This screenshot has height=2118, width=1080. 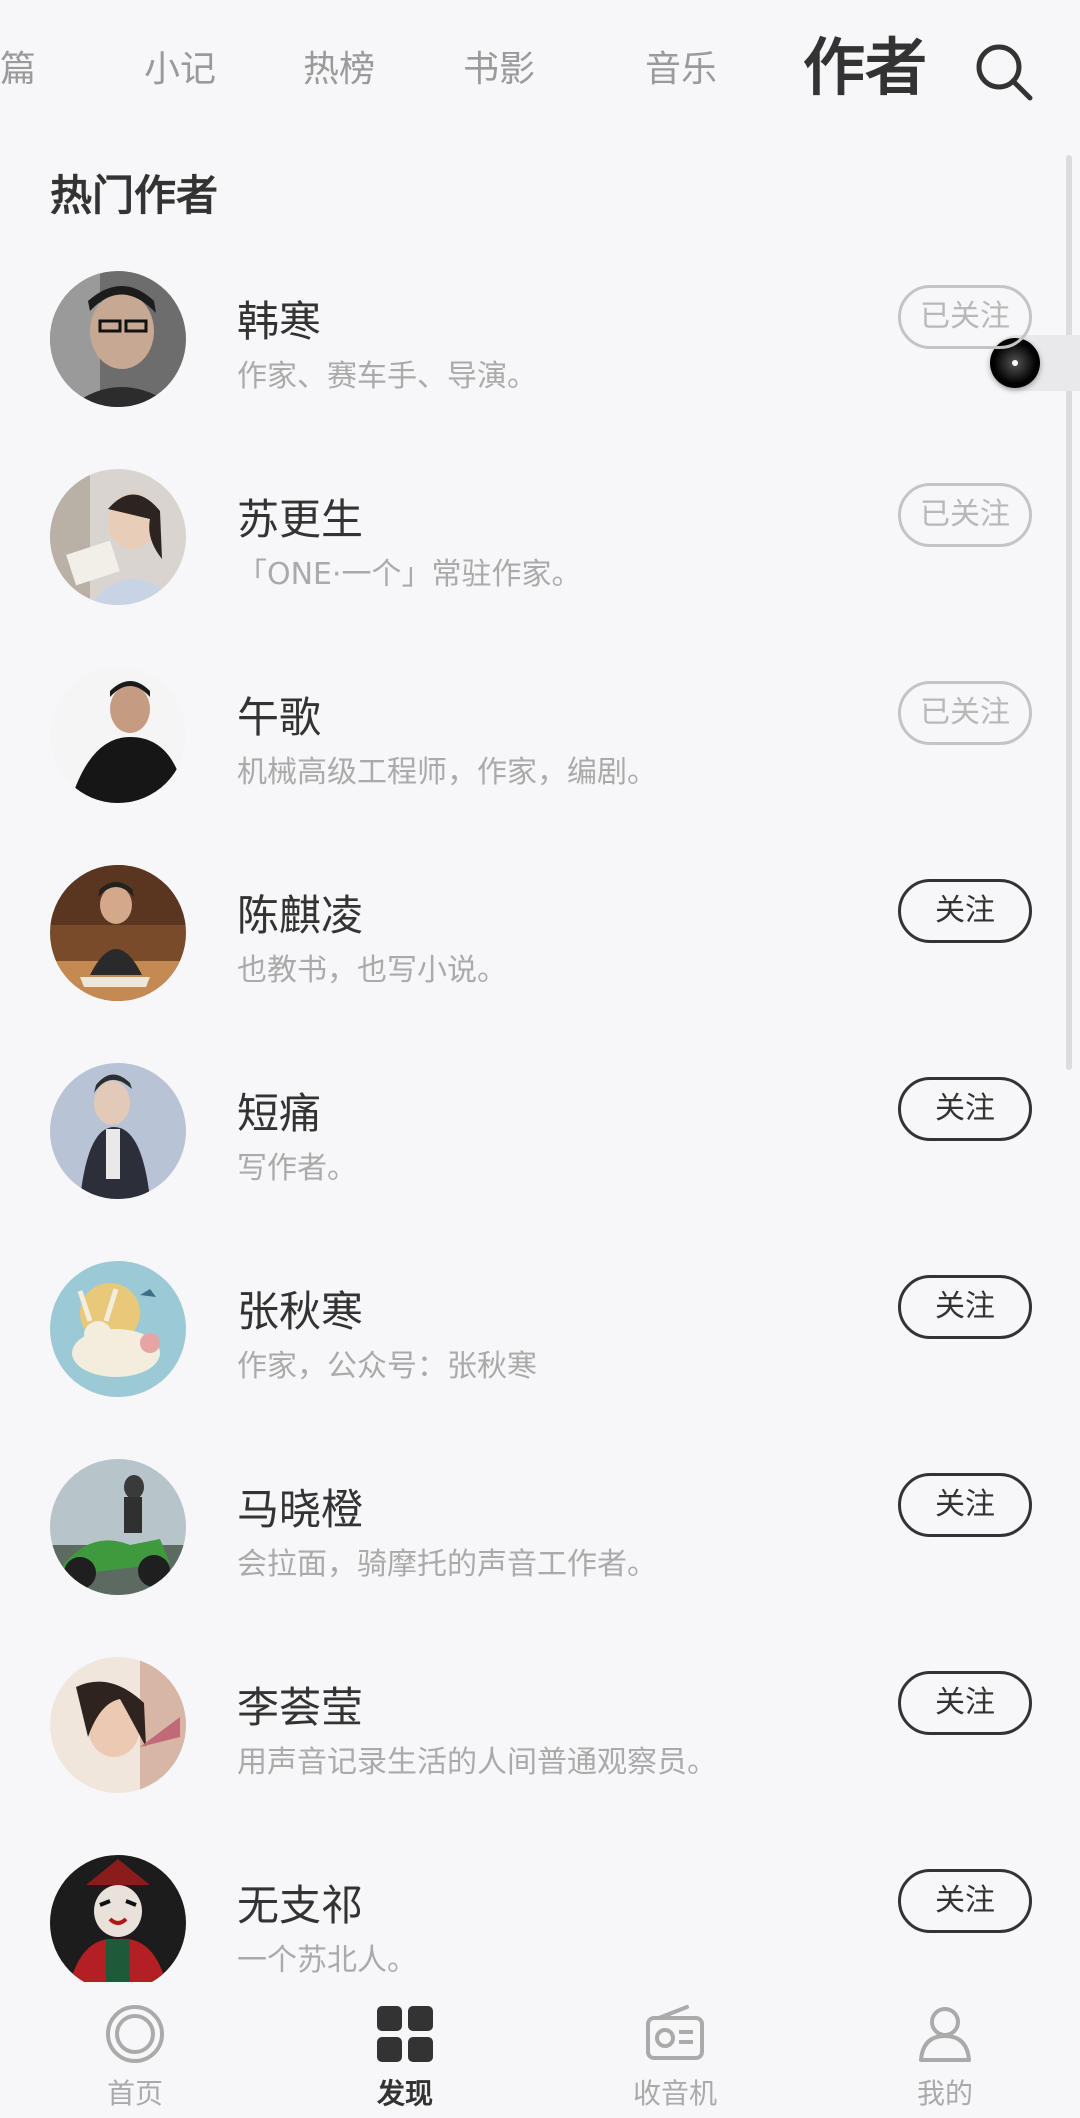 What do you see at coordinates (540, 70) in the screenshot?
I see `top-tab-bar: 长篇 小记 热榜 书影 音乐 作者` at bounding box center [540, 70].